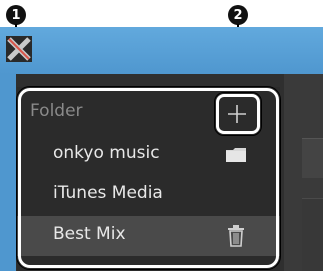 The image size is (323, 271). What do you see at coordinates (16, 15) in the screenshot?
I see `callout-marker-1: 1` at bounding box center [16, 15].